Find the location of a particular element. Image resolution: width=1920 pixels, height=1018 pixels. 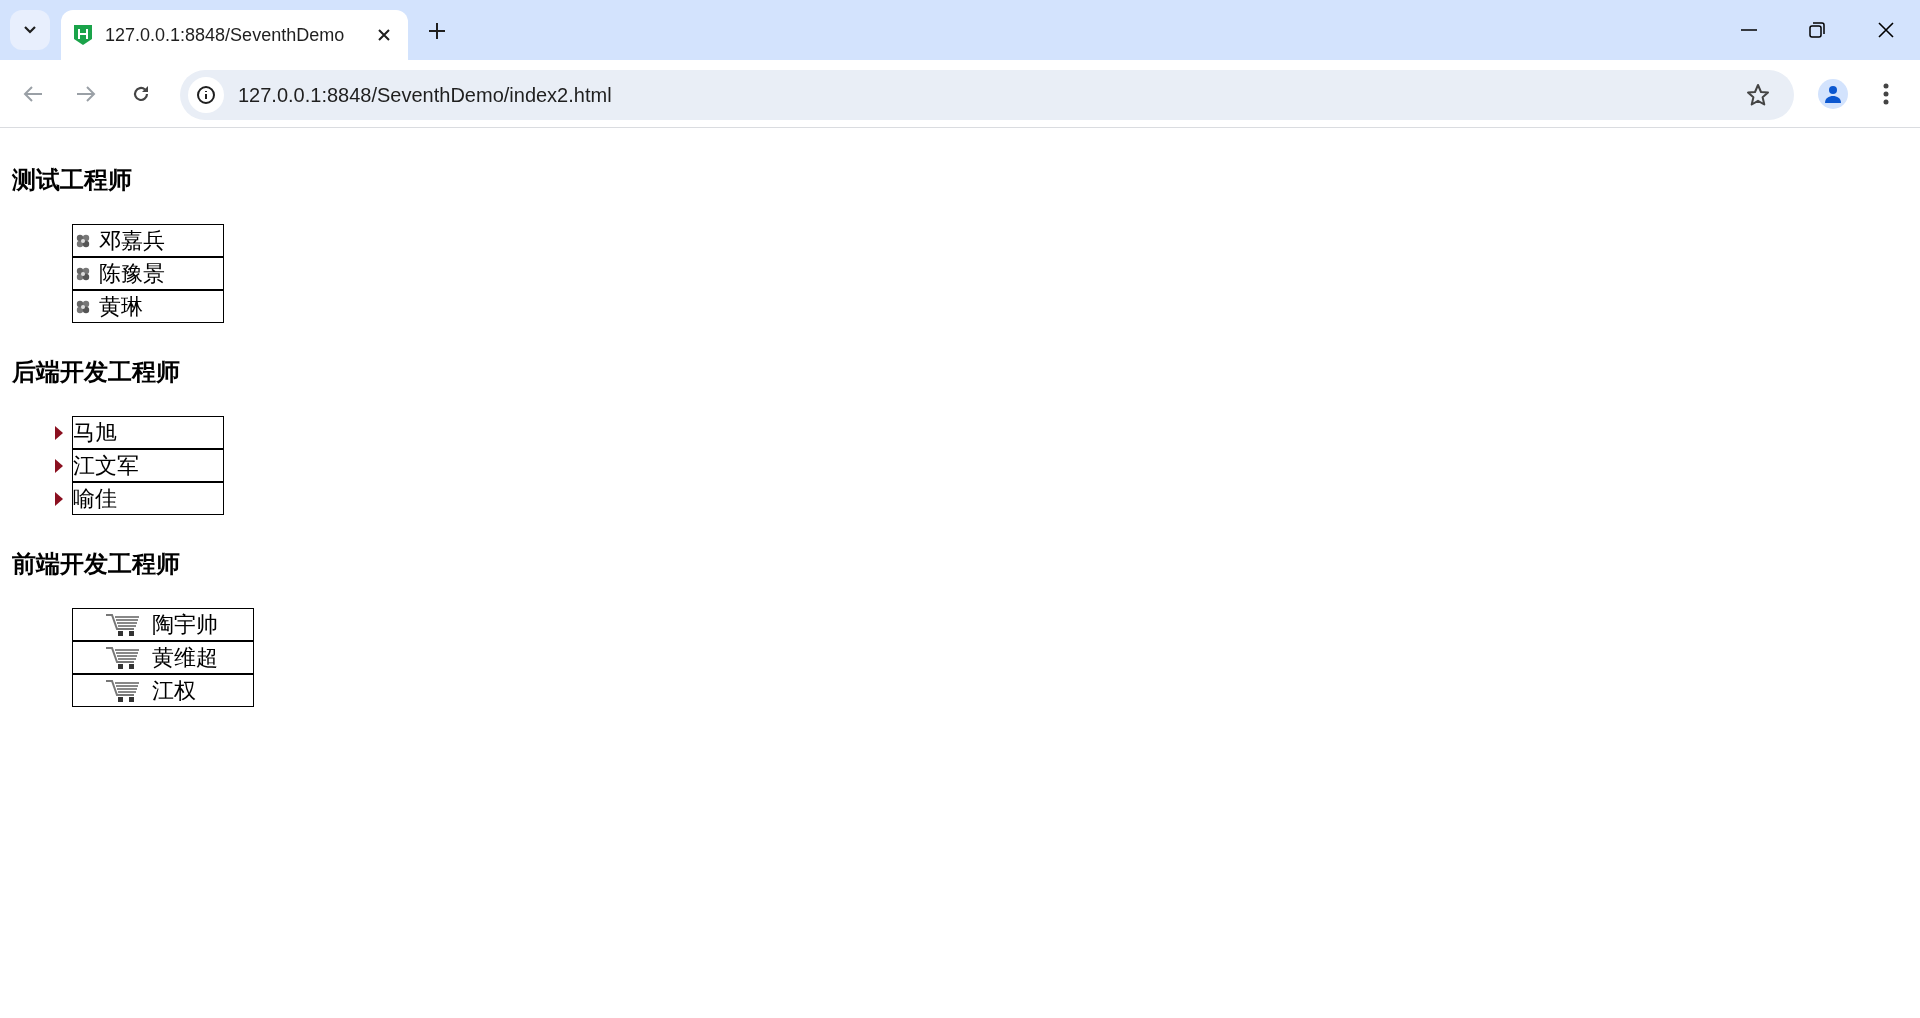

browser-tab: 127.0.0.1:8848/SeventhDemo is located at coordinates (234, 35).